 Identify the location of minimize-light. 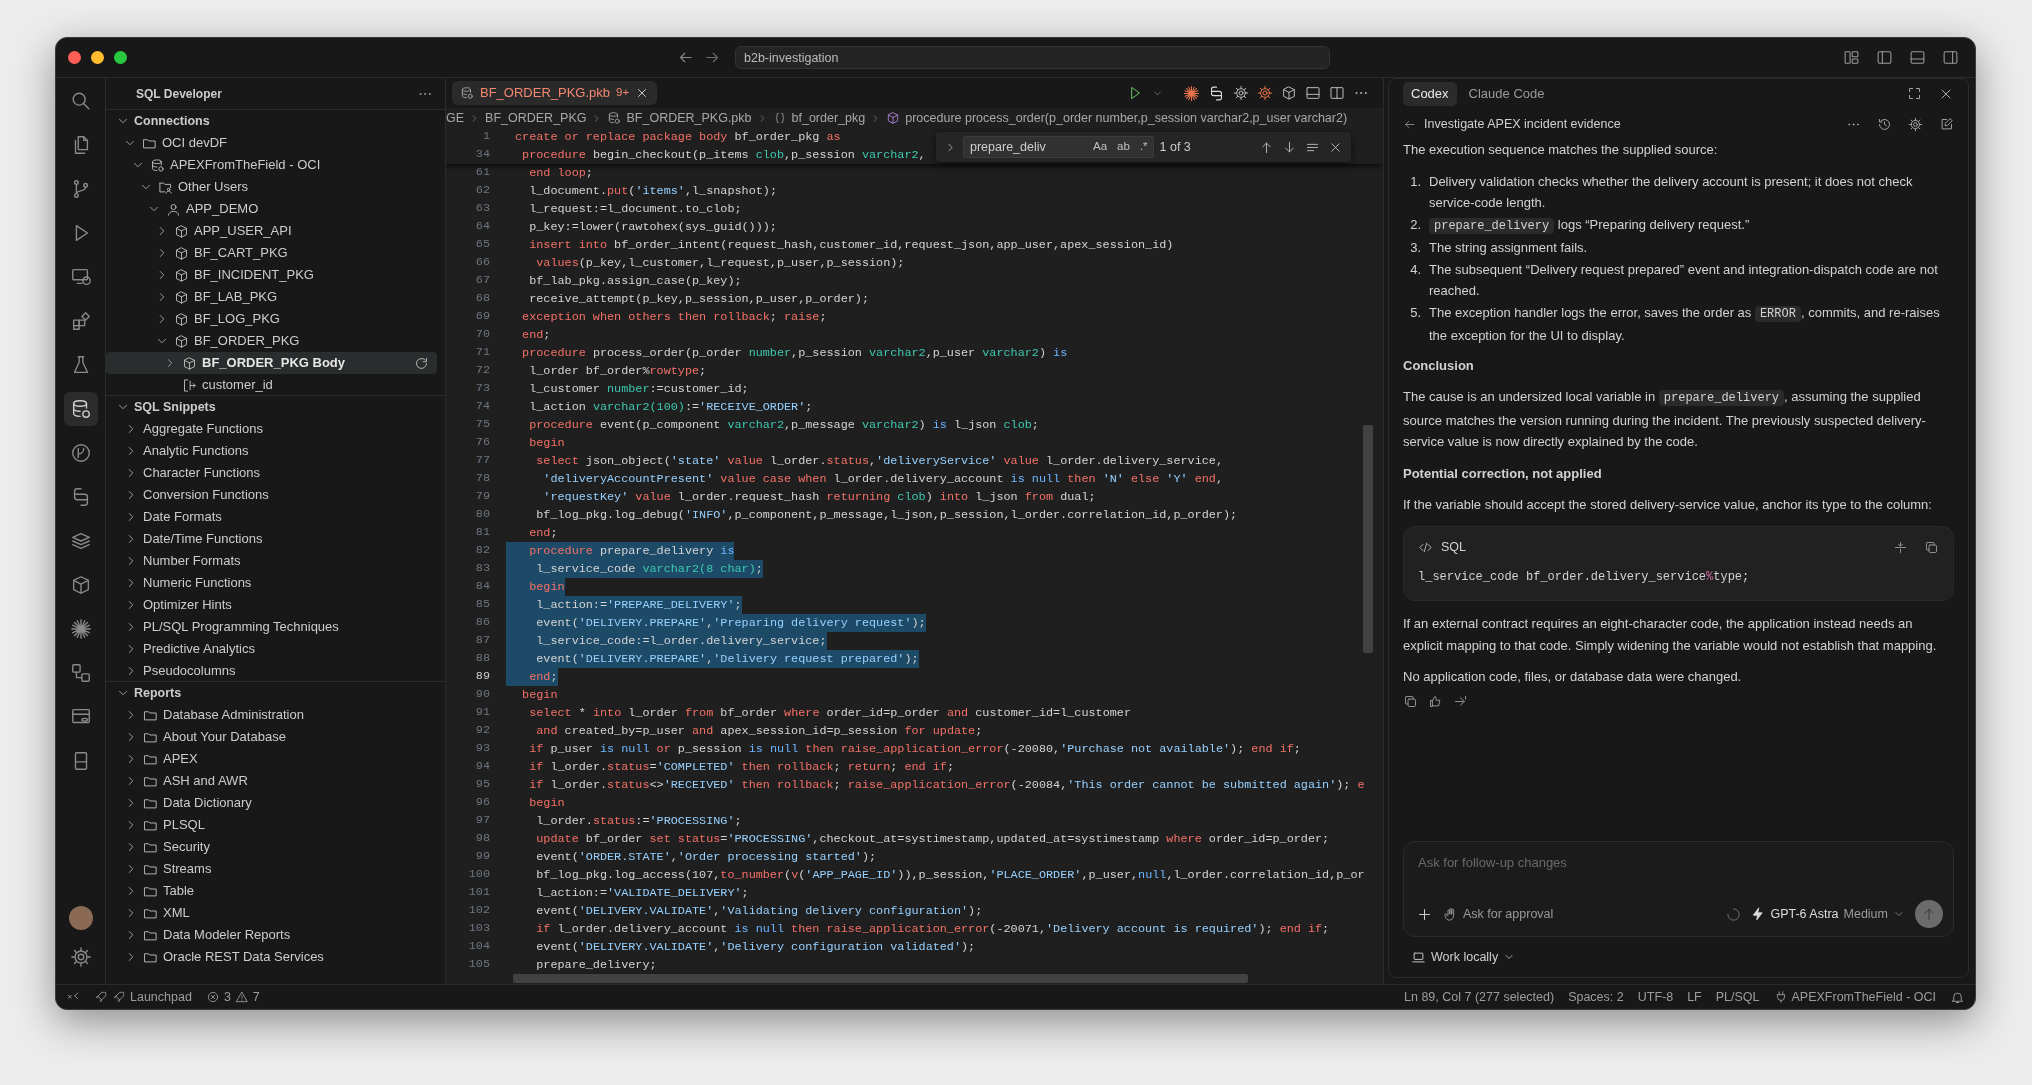
(97, 57).